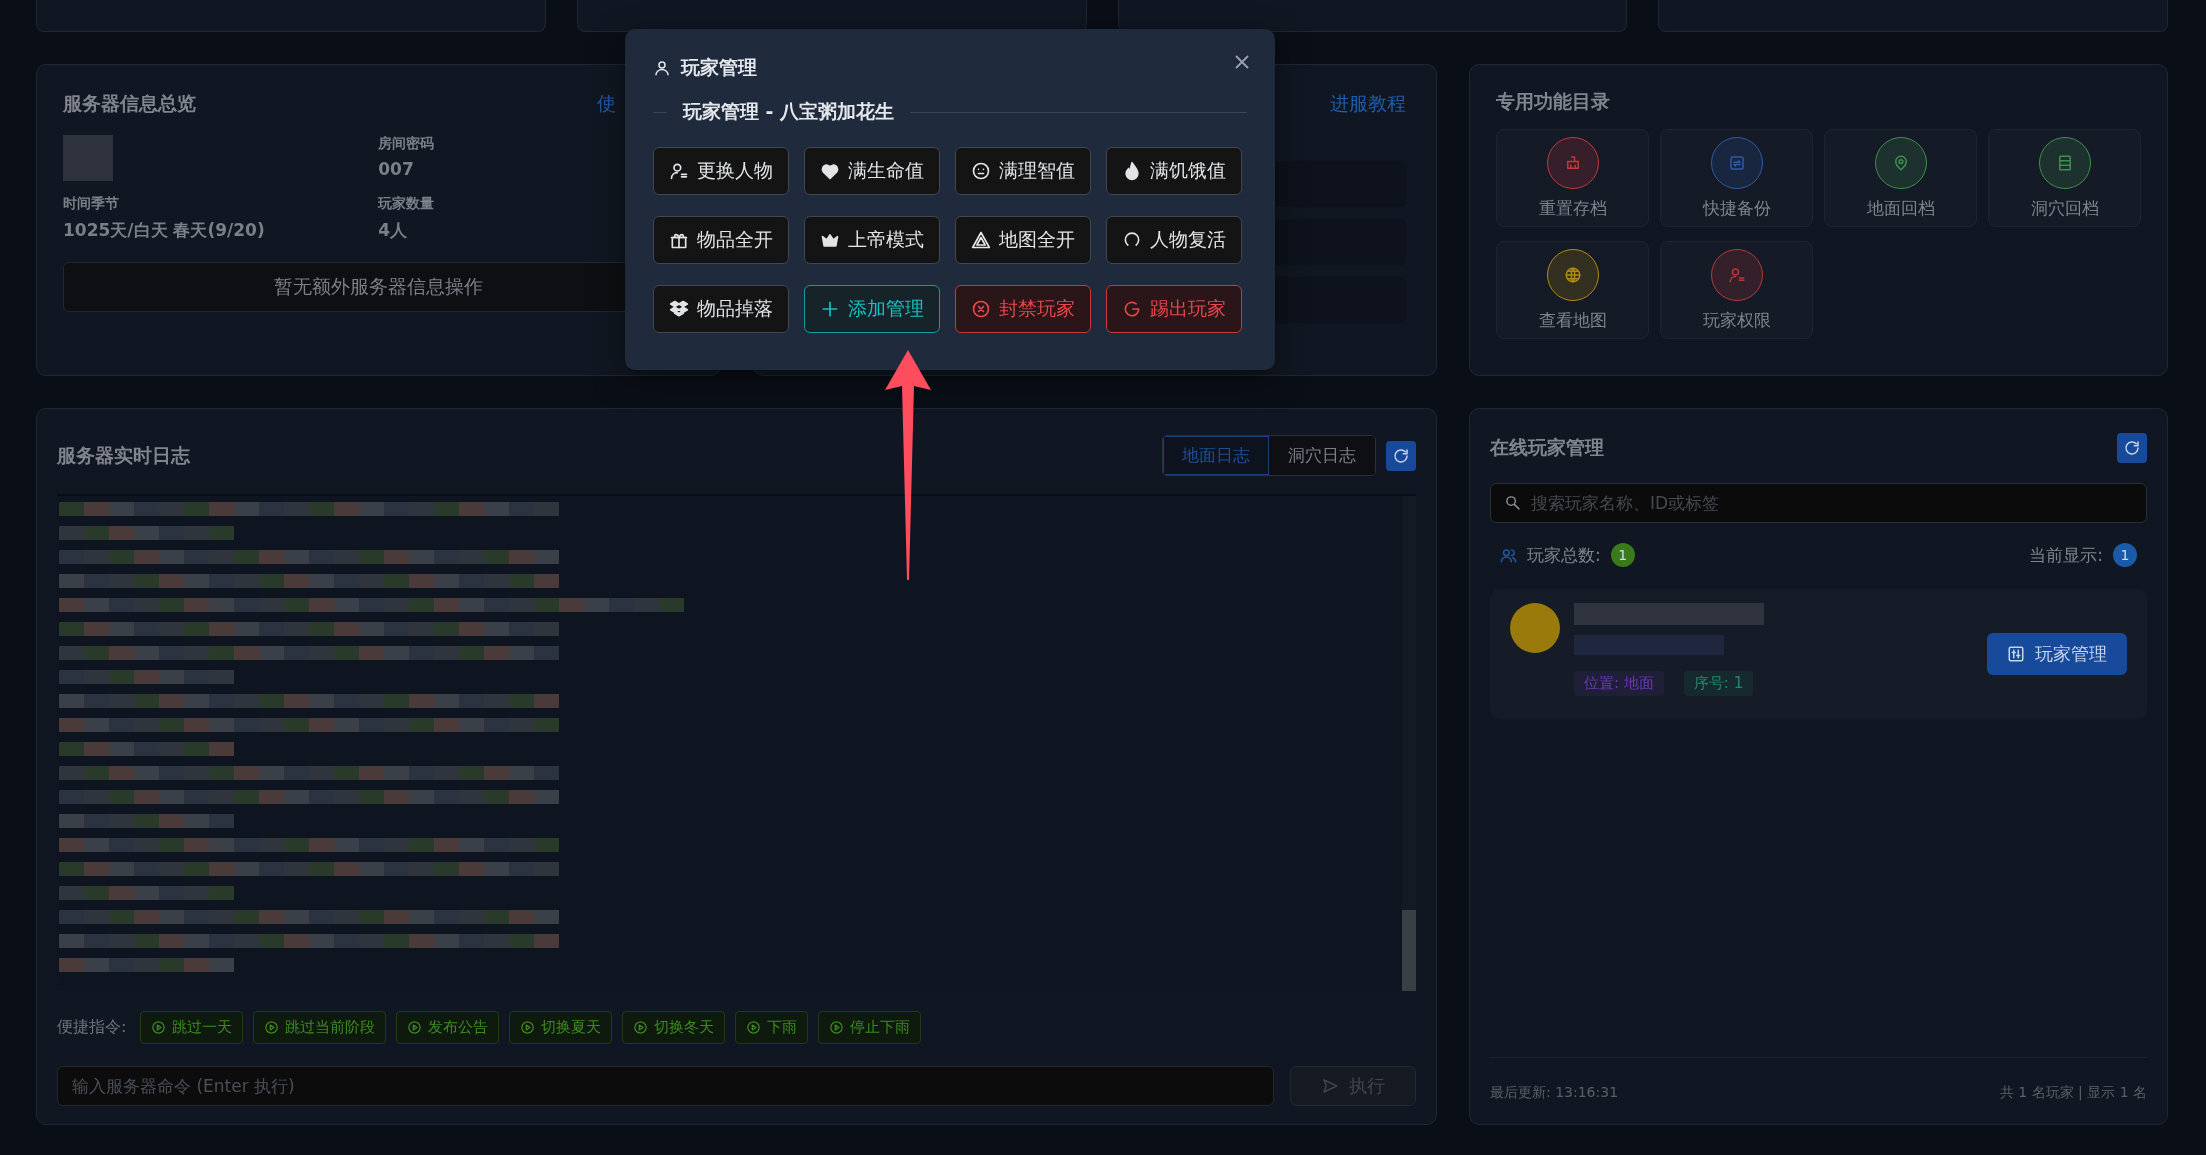  Describe the element at coordinates (789, 111) in the screenshot. I see `section-title: 玩家管理 - 八宝粥加花生` at that location.